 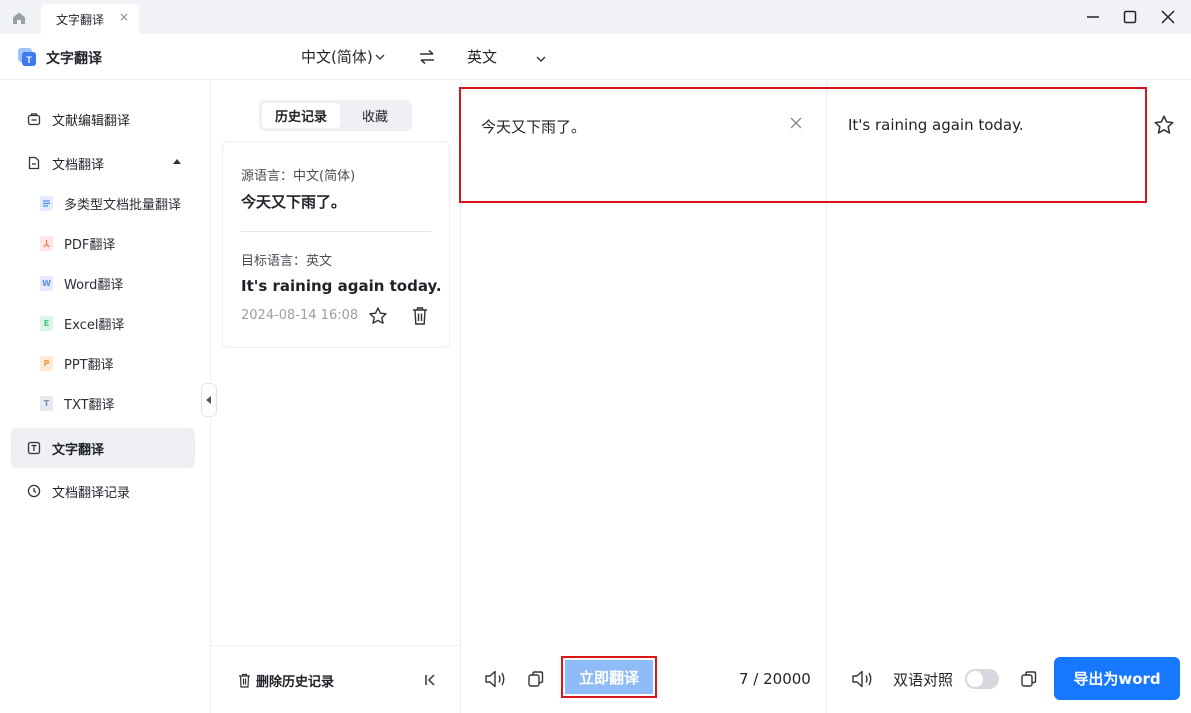 I want to click on sidebar-sub-excel: E Excel翻译, so click(x=120, y=323).